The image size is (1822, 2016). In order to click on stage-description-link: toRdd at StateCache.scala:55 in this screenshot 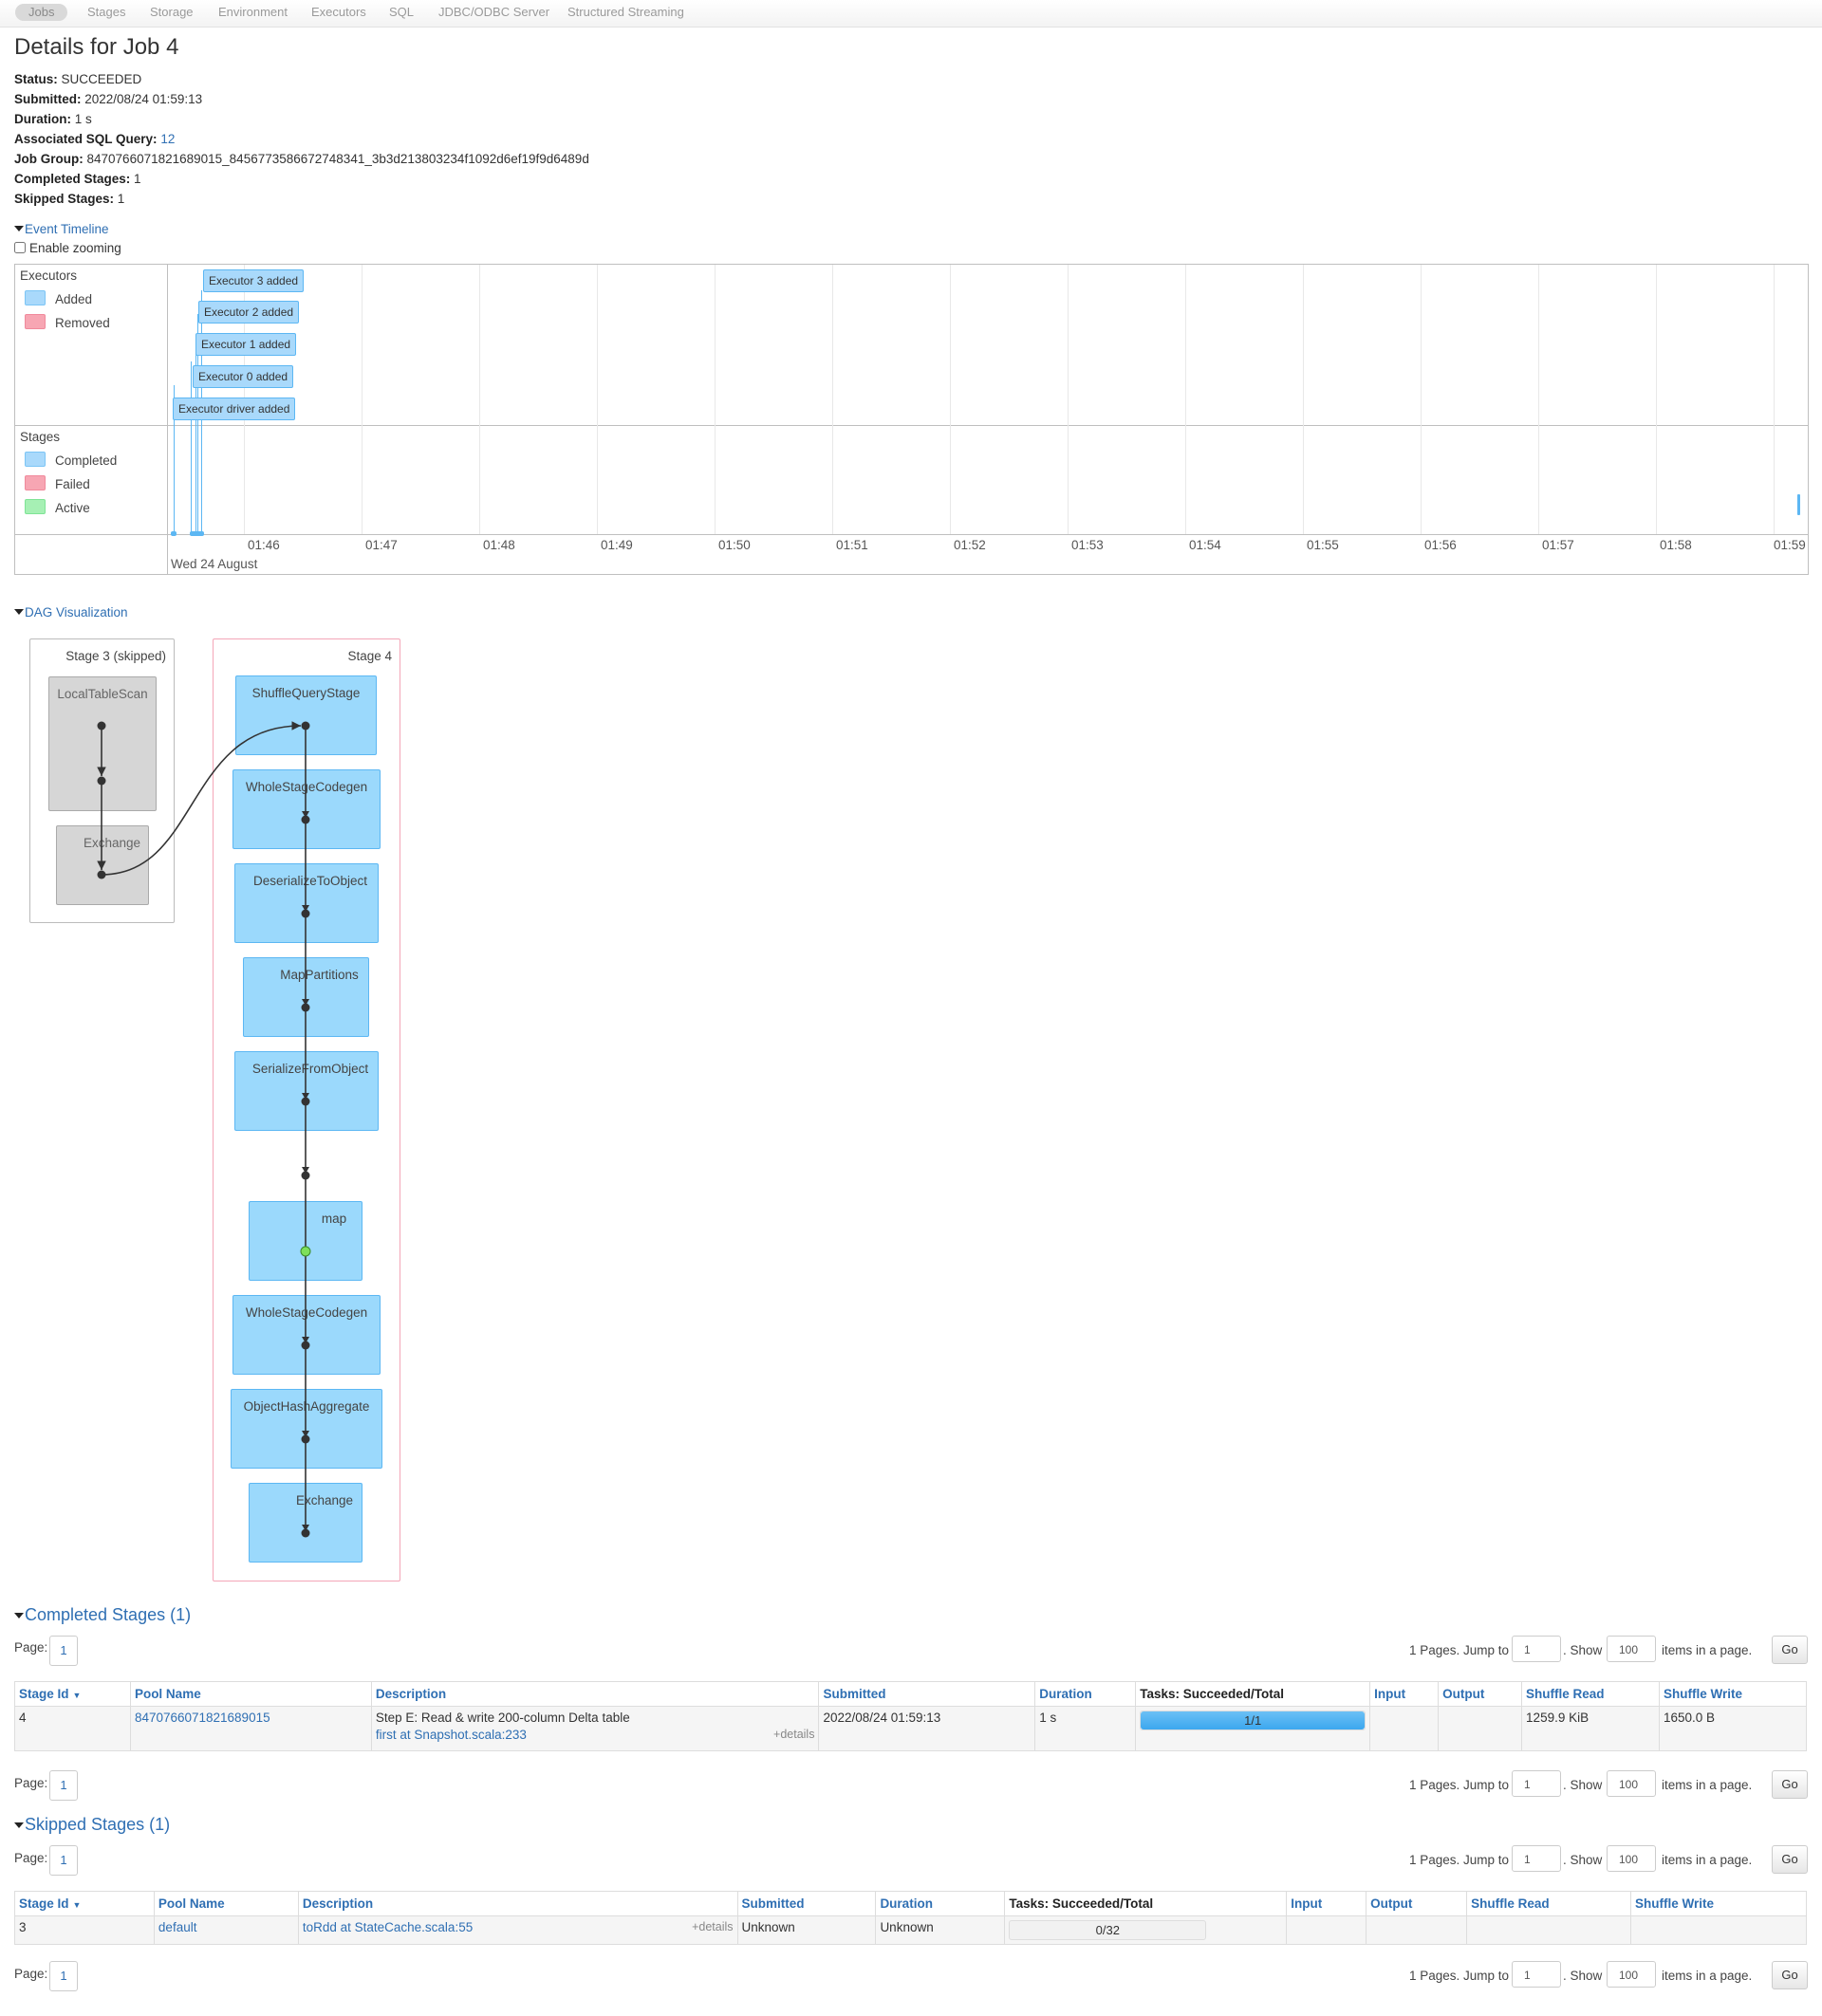, I will do `click(388, 1927)`.